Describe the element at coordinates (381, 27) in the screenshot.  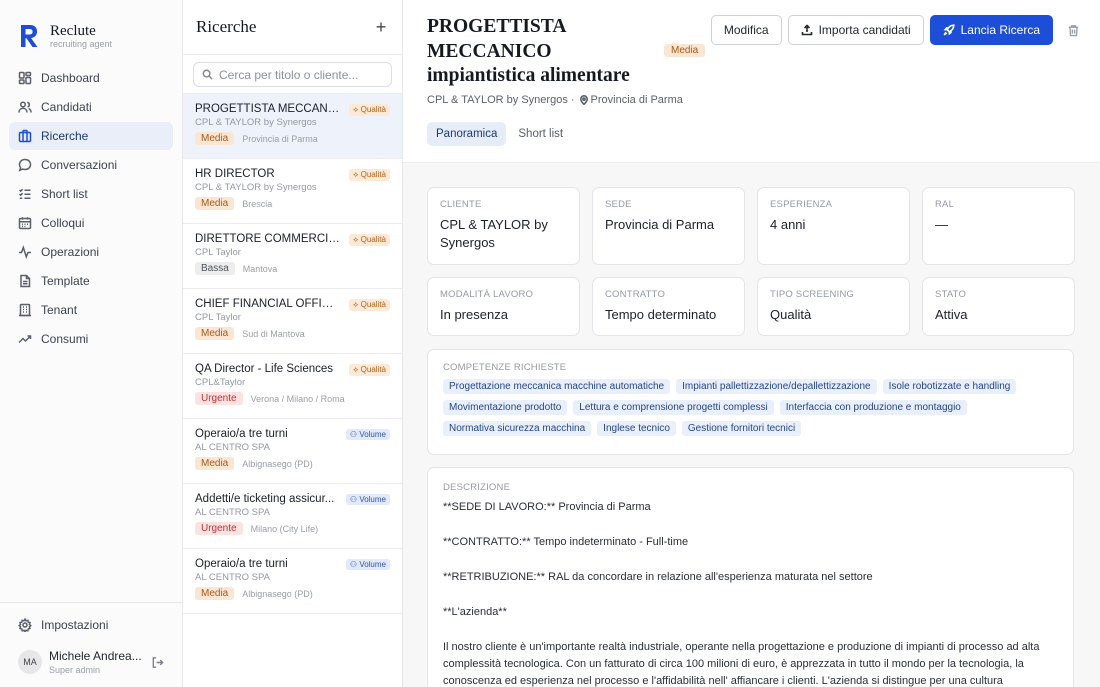
I see `add-search-button: +` at that location.